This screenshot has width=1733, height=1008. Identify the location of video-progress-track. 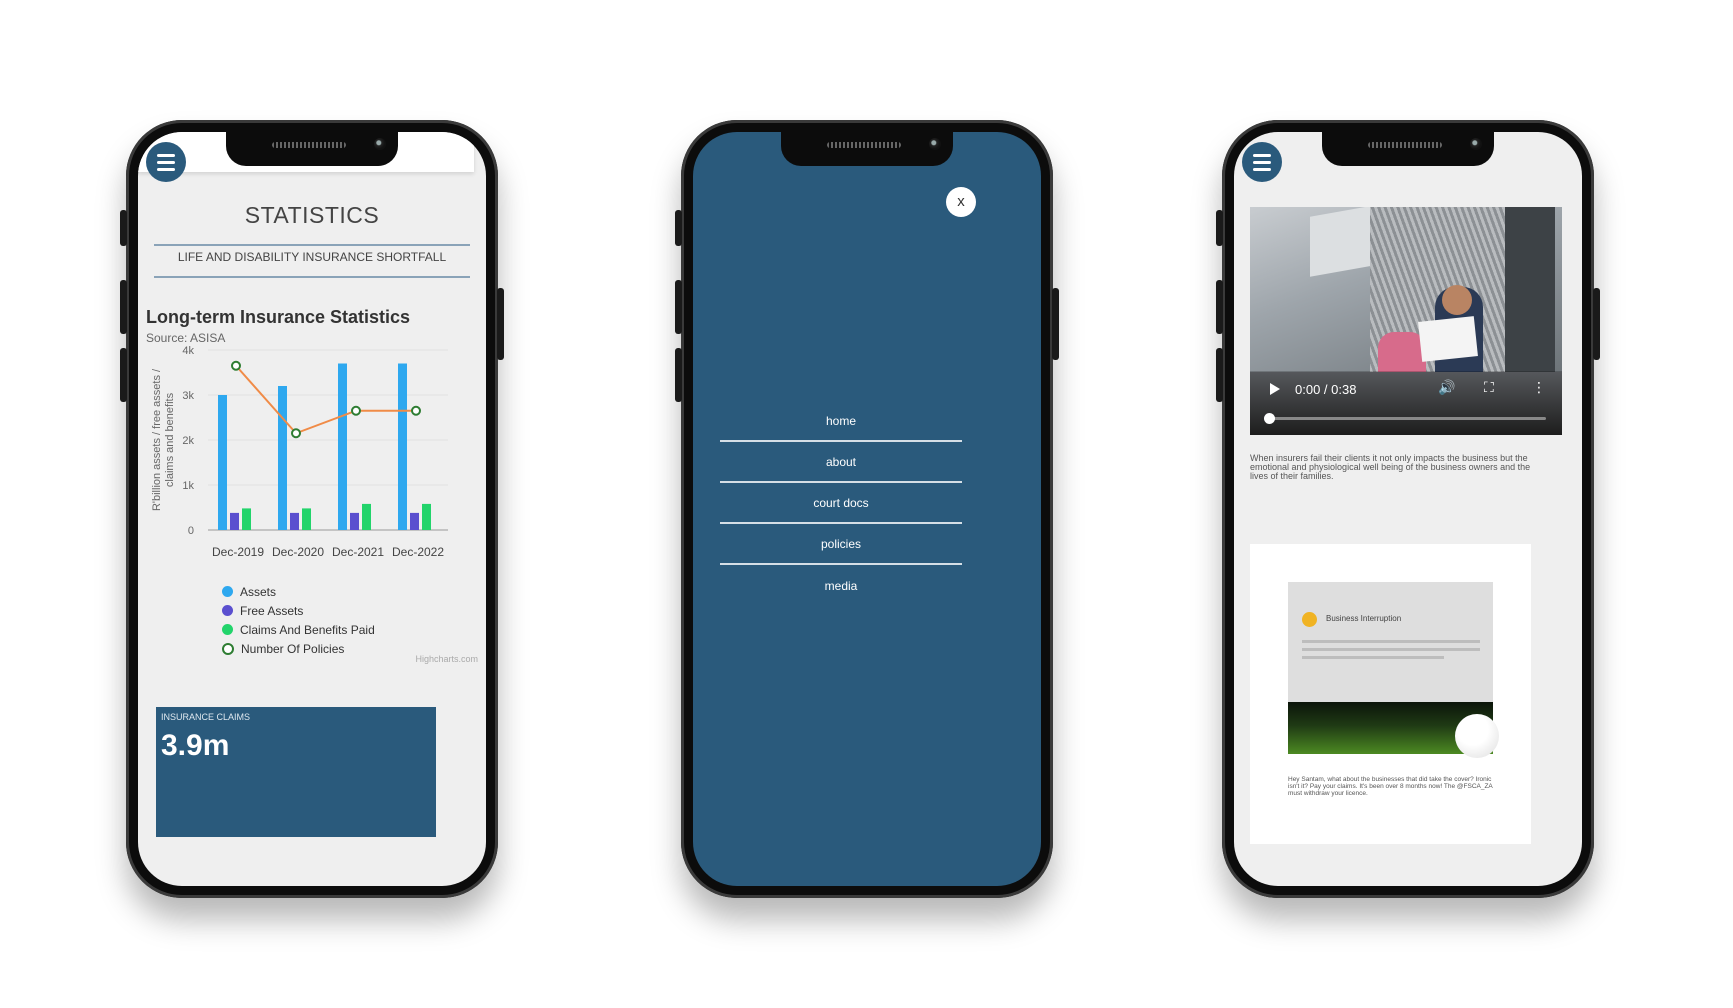
(1407, 418).